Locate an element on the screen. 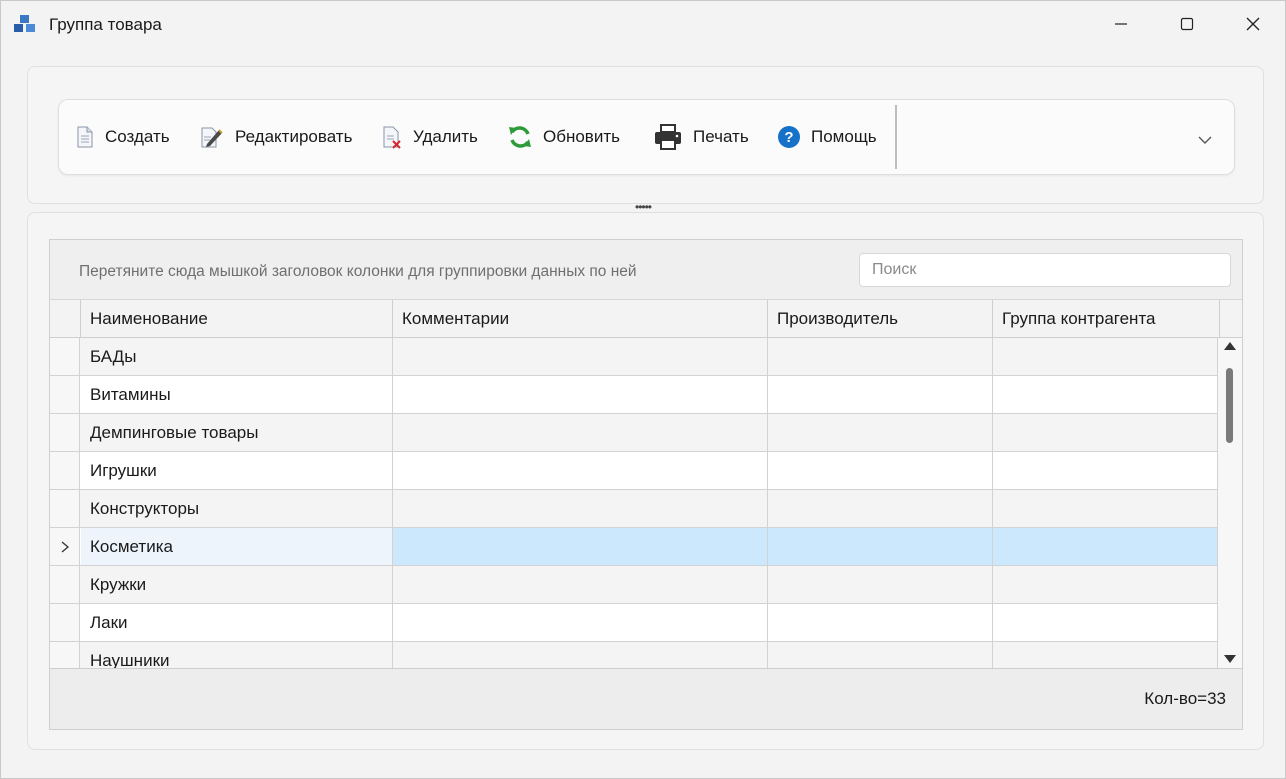 The image size is (1286, 779). column-header-name: Наименование is located at coordinates (237, 318).